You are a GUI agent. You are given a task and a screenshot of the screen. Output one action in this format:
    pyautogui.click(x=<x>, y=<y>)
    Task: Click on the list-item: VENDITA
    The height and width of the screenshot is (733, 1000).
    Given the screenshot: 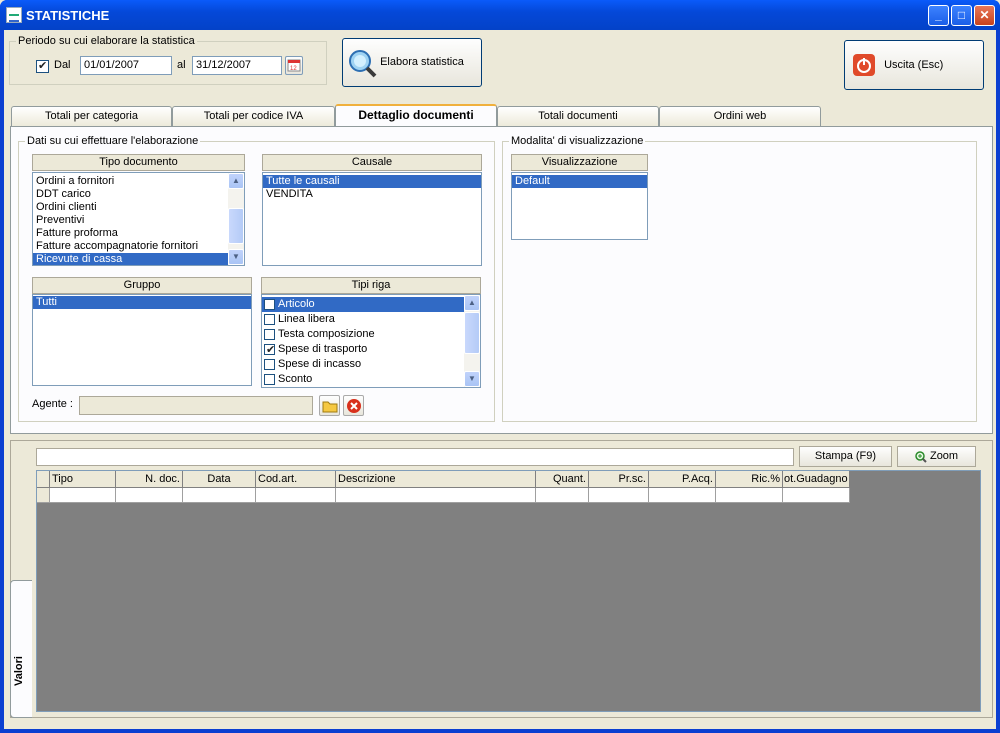 What is the action you would take?
    pyautogui.click(x=372, y=194)
    